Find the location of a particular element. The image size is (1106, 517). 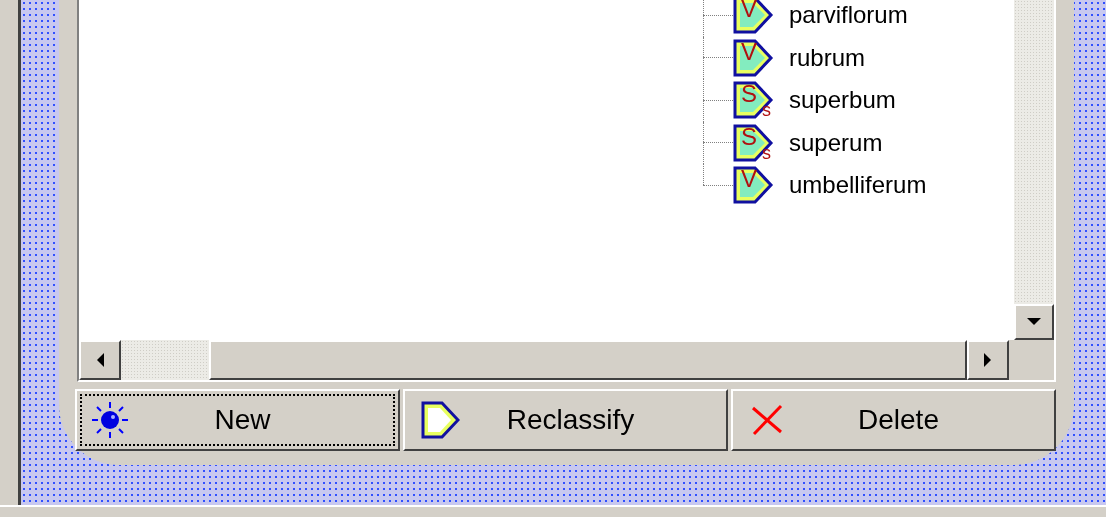

tree-item-label: parviflorum is located at coordinates (848, 17).